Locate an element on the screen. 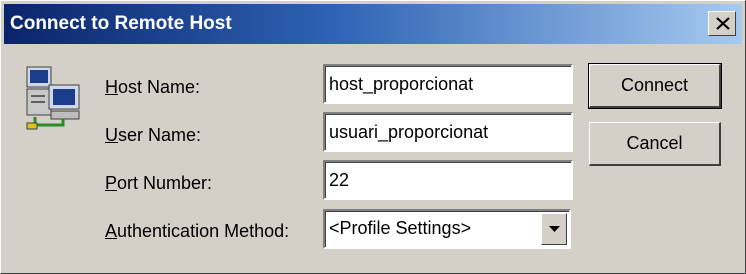 Image resolution: width=746 pixels, height=274 pixels. port-number-label: Port Number: is located at coordinates (159, 183).